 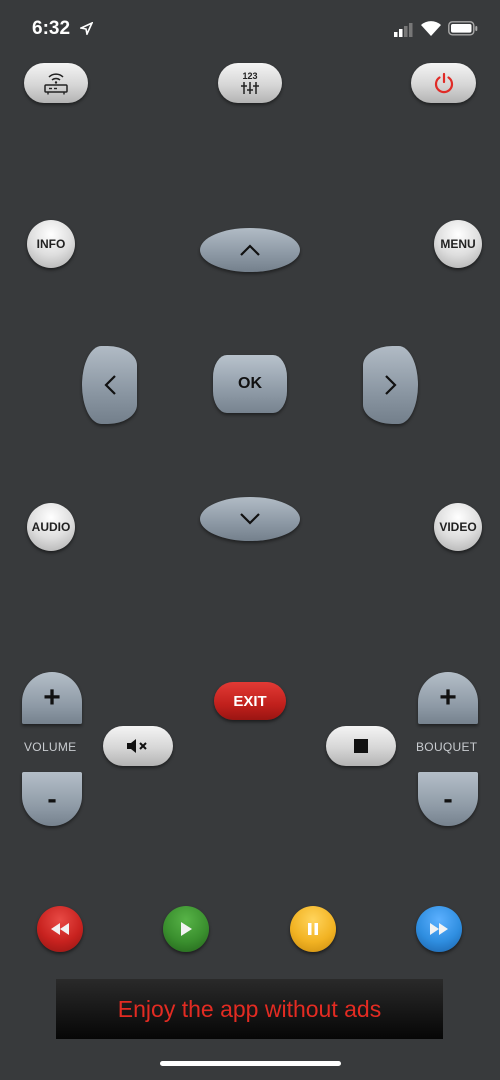 I want to click on up-button, so click(x=250, y=250).